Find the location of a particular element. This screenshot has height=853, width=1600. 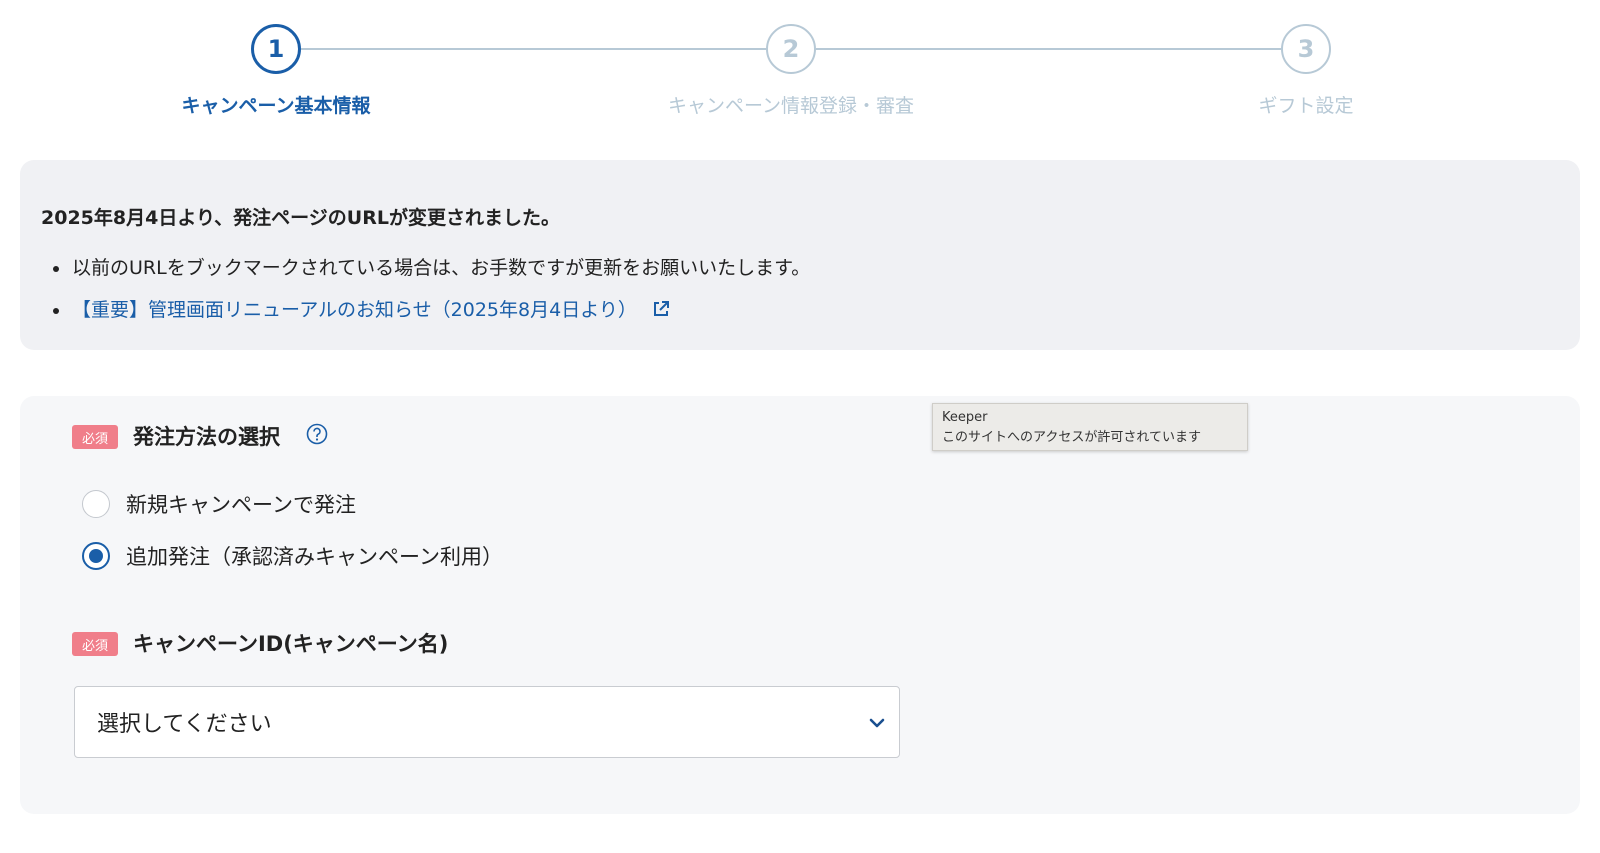

step-2-circle: 2 is located at coordinates (791, 49).